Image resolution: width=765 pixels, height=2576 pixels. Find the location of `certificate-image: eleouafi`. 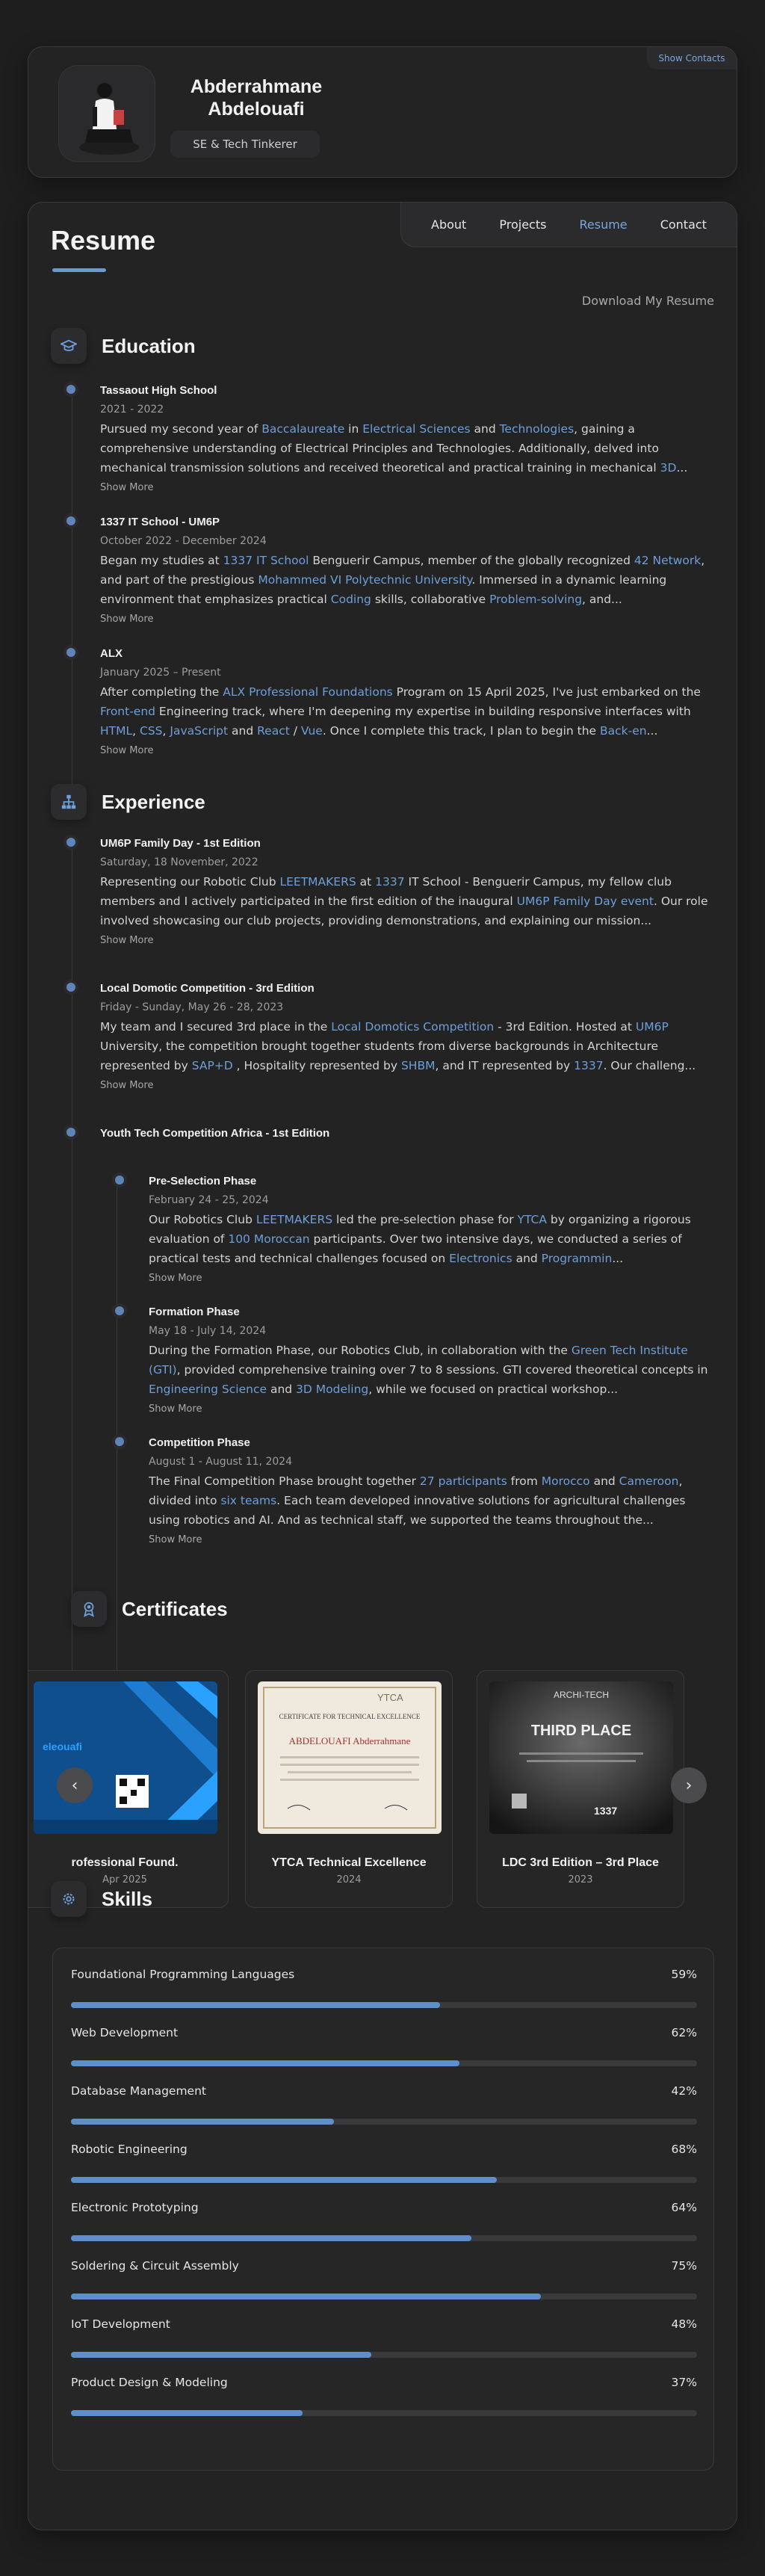

certificate-image: eleouafi is located at coordinates (125, 1758).